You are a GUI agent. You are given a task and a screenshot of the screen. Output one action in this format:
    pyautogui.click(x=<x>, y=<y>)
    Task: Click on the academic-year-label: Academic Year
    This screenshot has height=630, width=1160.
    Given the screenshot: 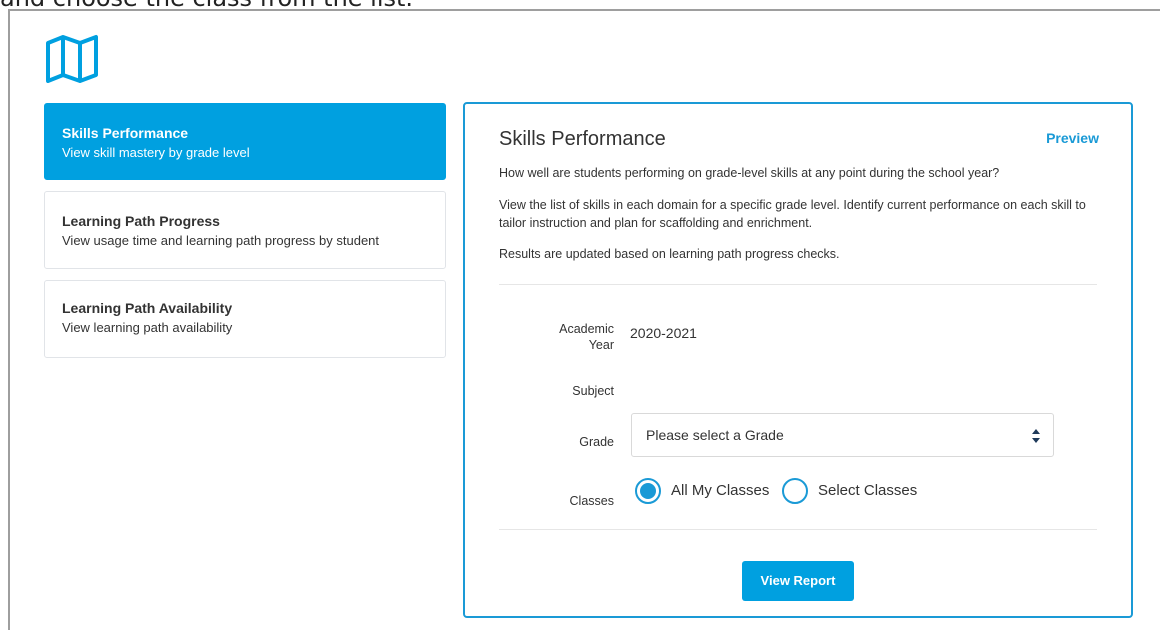 What is the action you would take?
    pyautogui.click(x=586, y=337)
    